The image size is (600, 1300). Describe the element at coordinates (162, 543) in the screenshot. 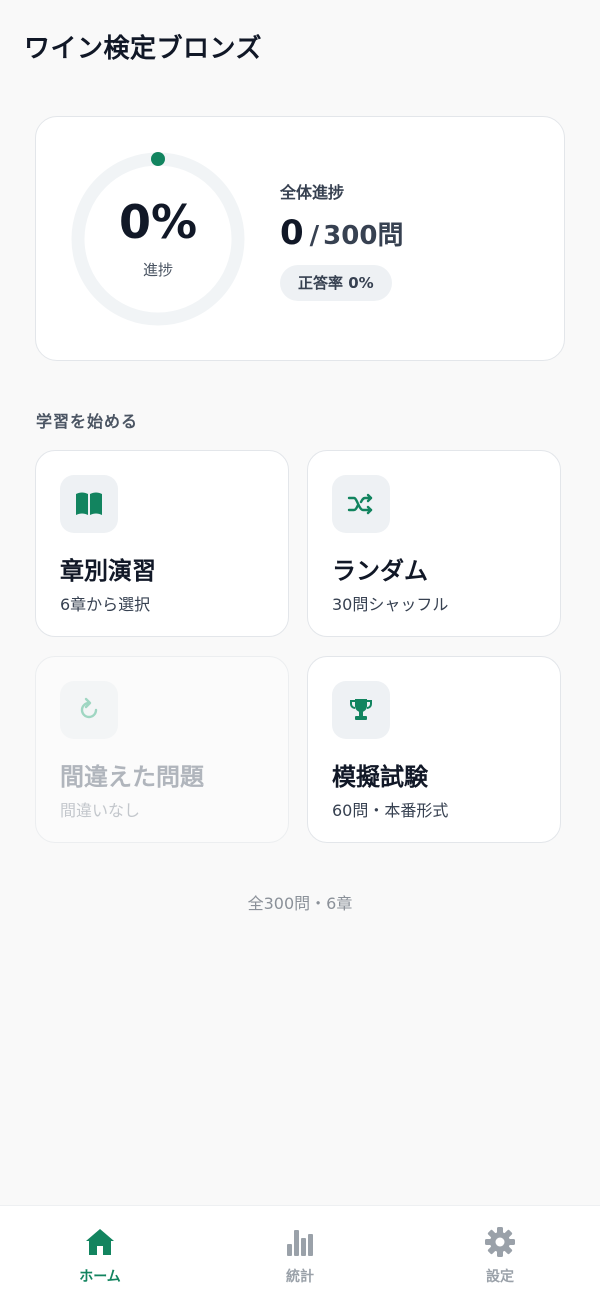

I see `mode-card-chapter: 章別演習 6章から選択` at that location.